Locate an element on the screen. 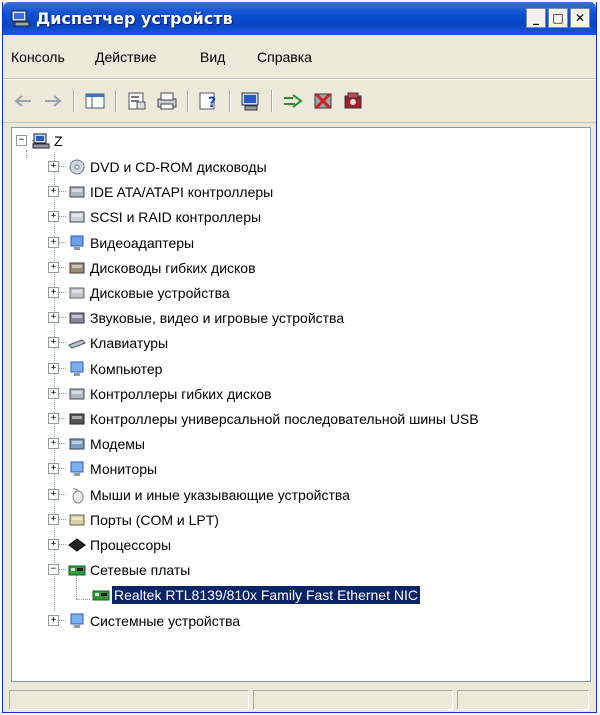 This screenshot has width=600, height=715. scan-hardware-icon is located at coordinates (251, 101).